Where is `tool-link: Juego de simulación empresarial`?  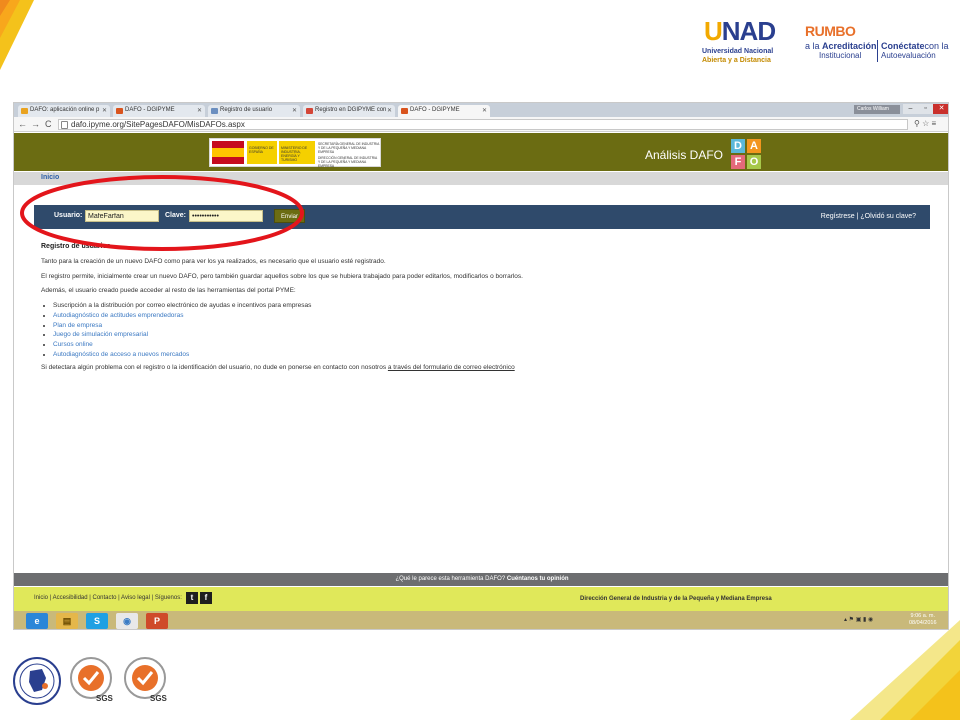 tool-link: Juego de simulación empresarial is located at coordinates (100, 334).